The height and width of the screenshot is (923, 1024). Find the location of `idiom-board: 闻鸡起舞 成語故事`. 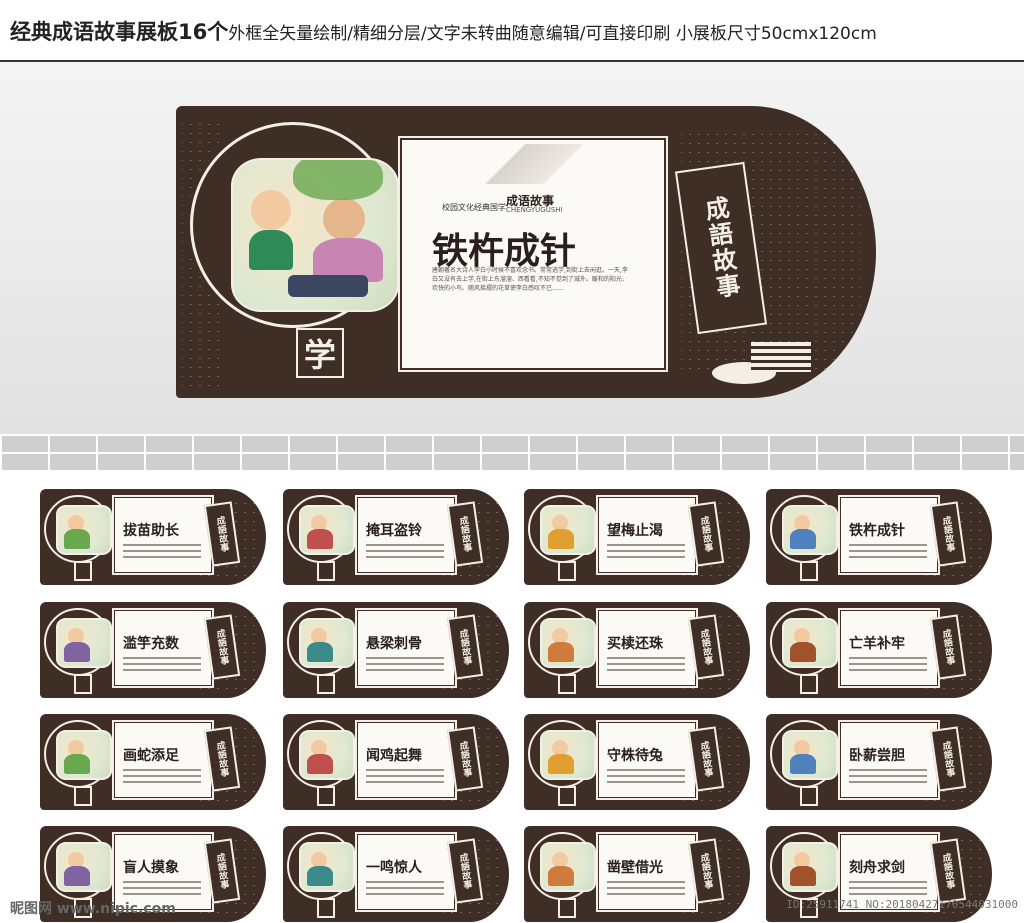

idiom-board: 闻鸡起舞 成語故事 is located at coordinates (396, 762).